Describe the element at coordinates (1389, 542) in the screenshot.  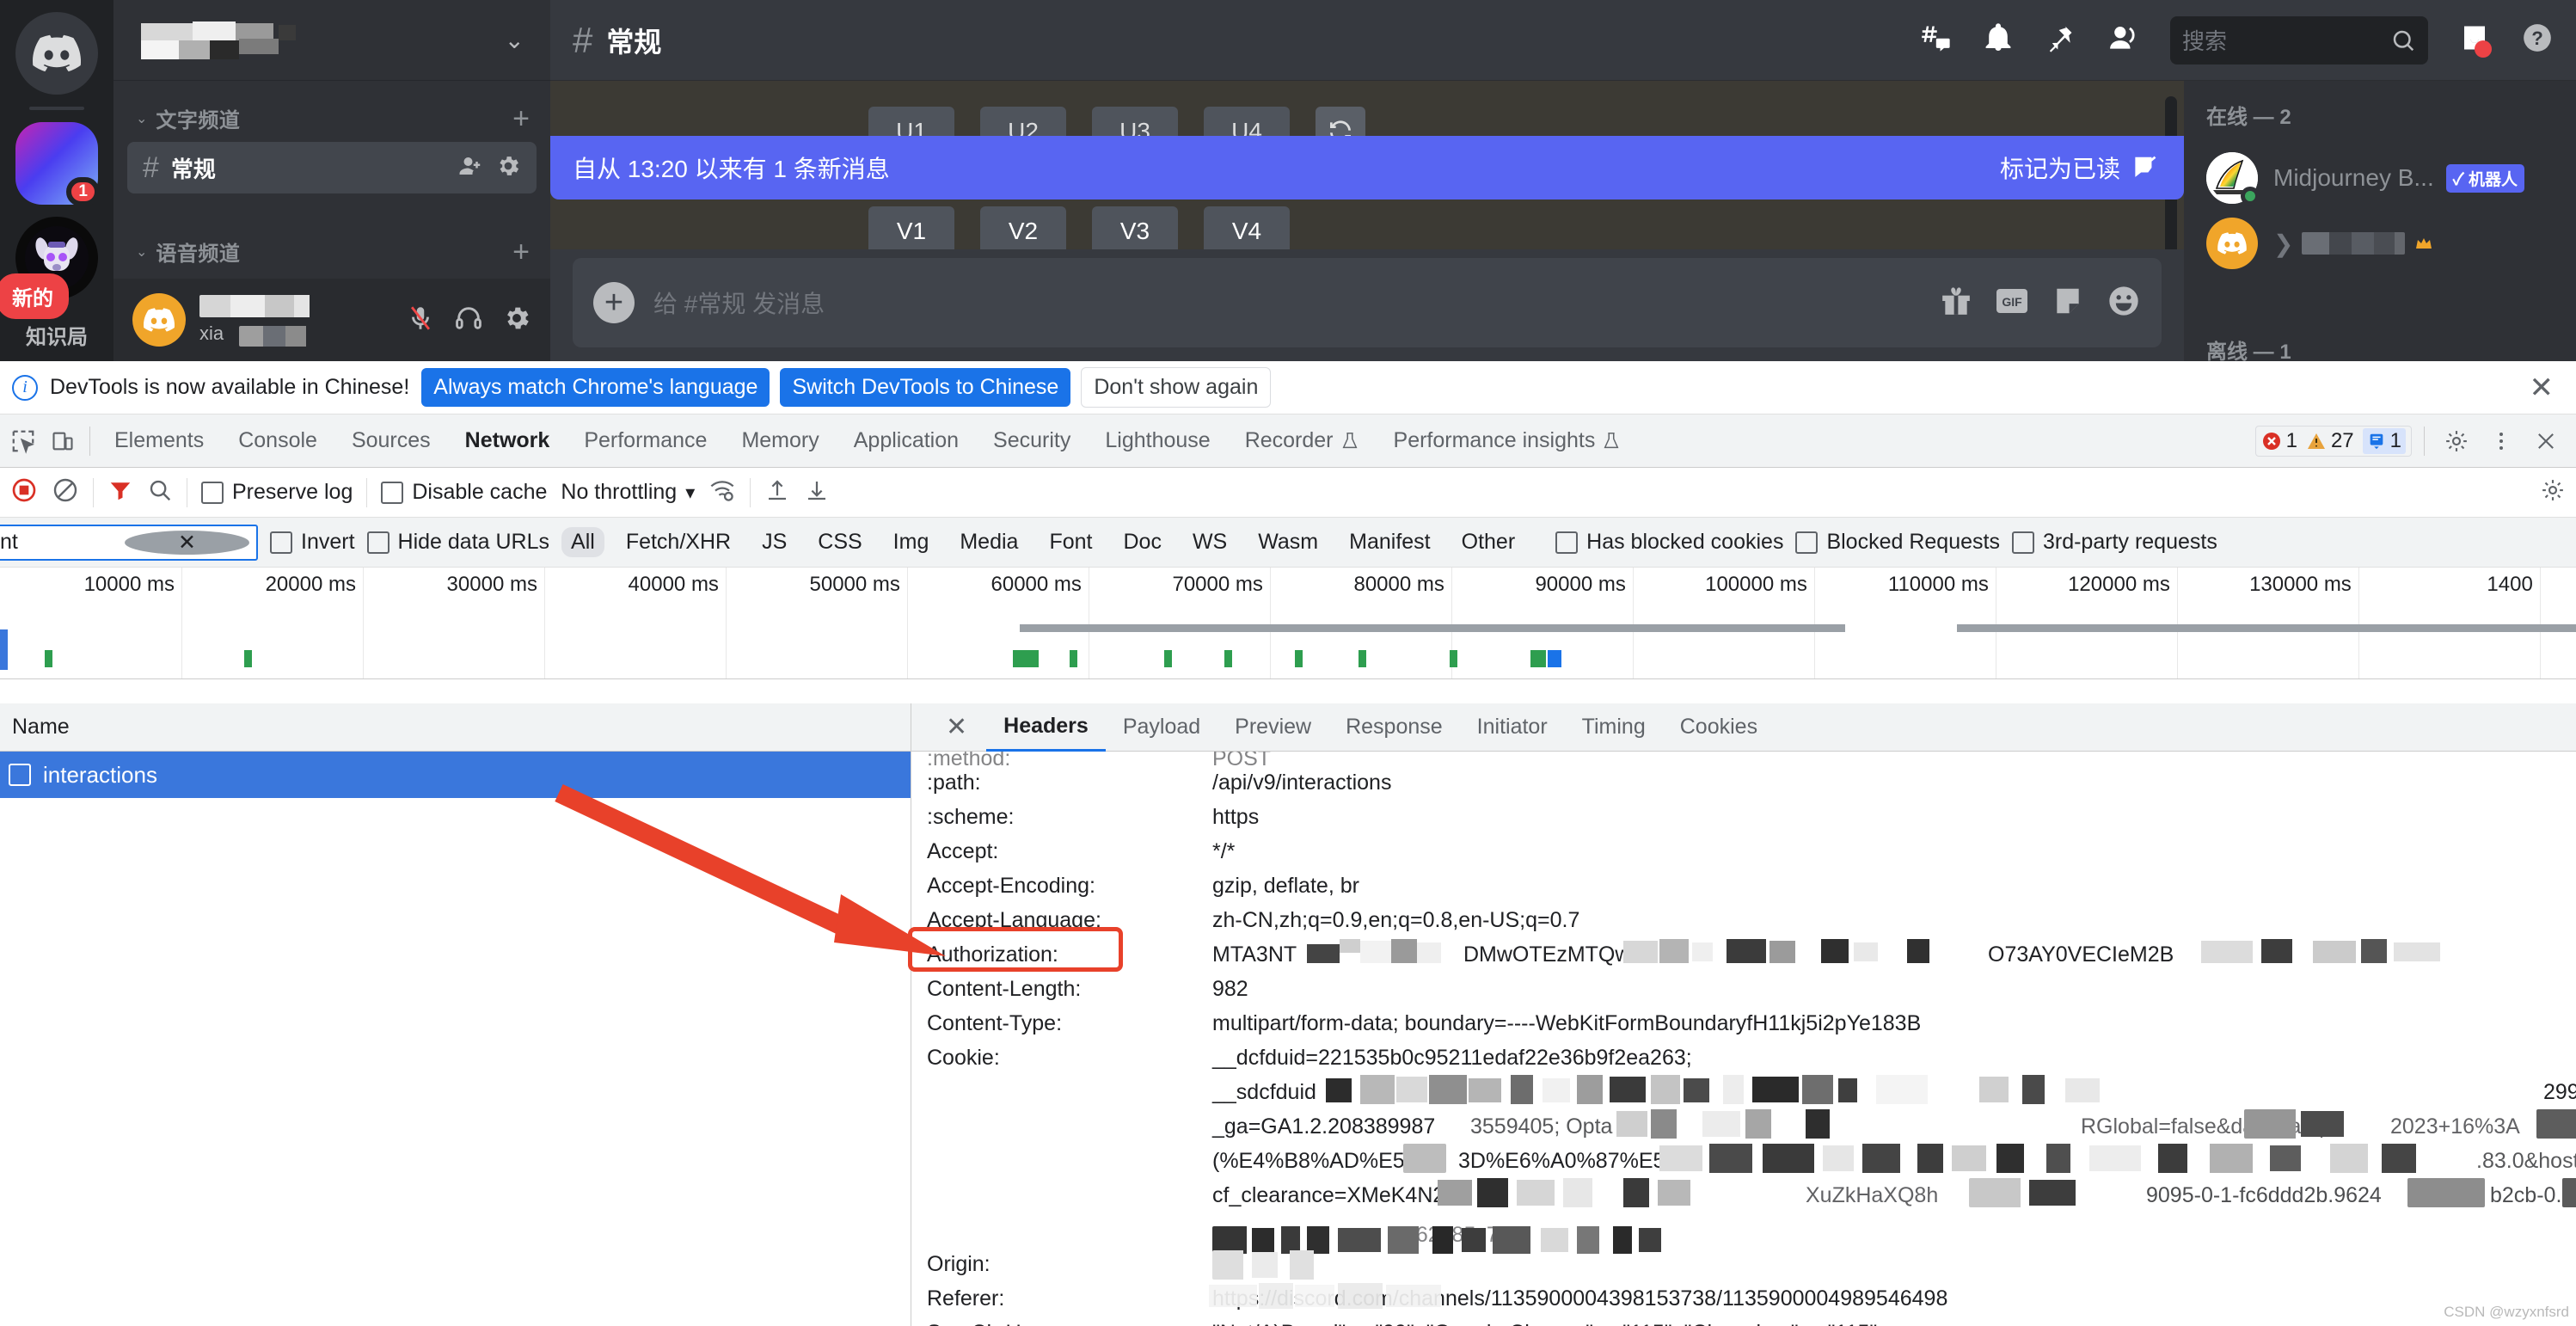
I see `filter-type-manifest: Manifest` at that location.